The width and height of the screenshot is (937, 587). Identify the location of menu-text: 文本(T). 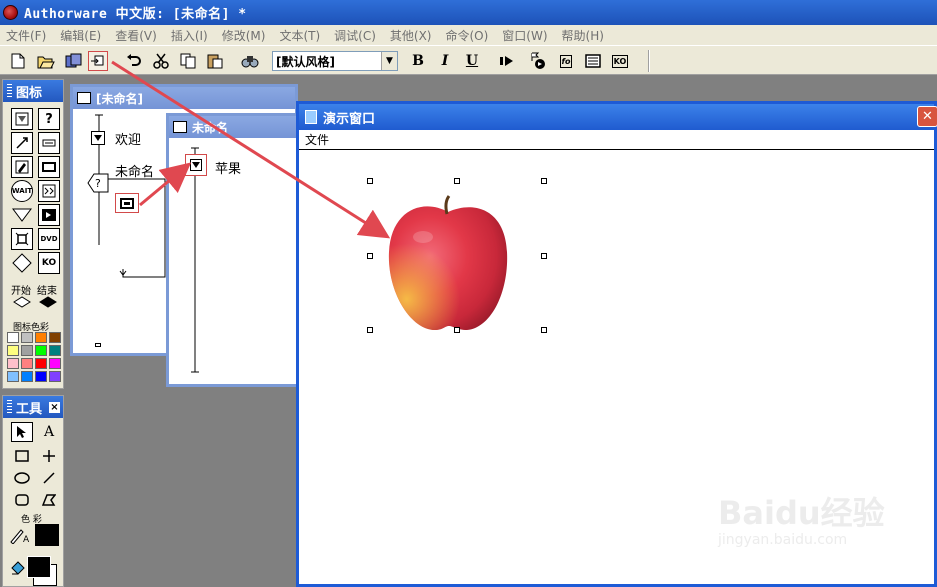
(299, 35).